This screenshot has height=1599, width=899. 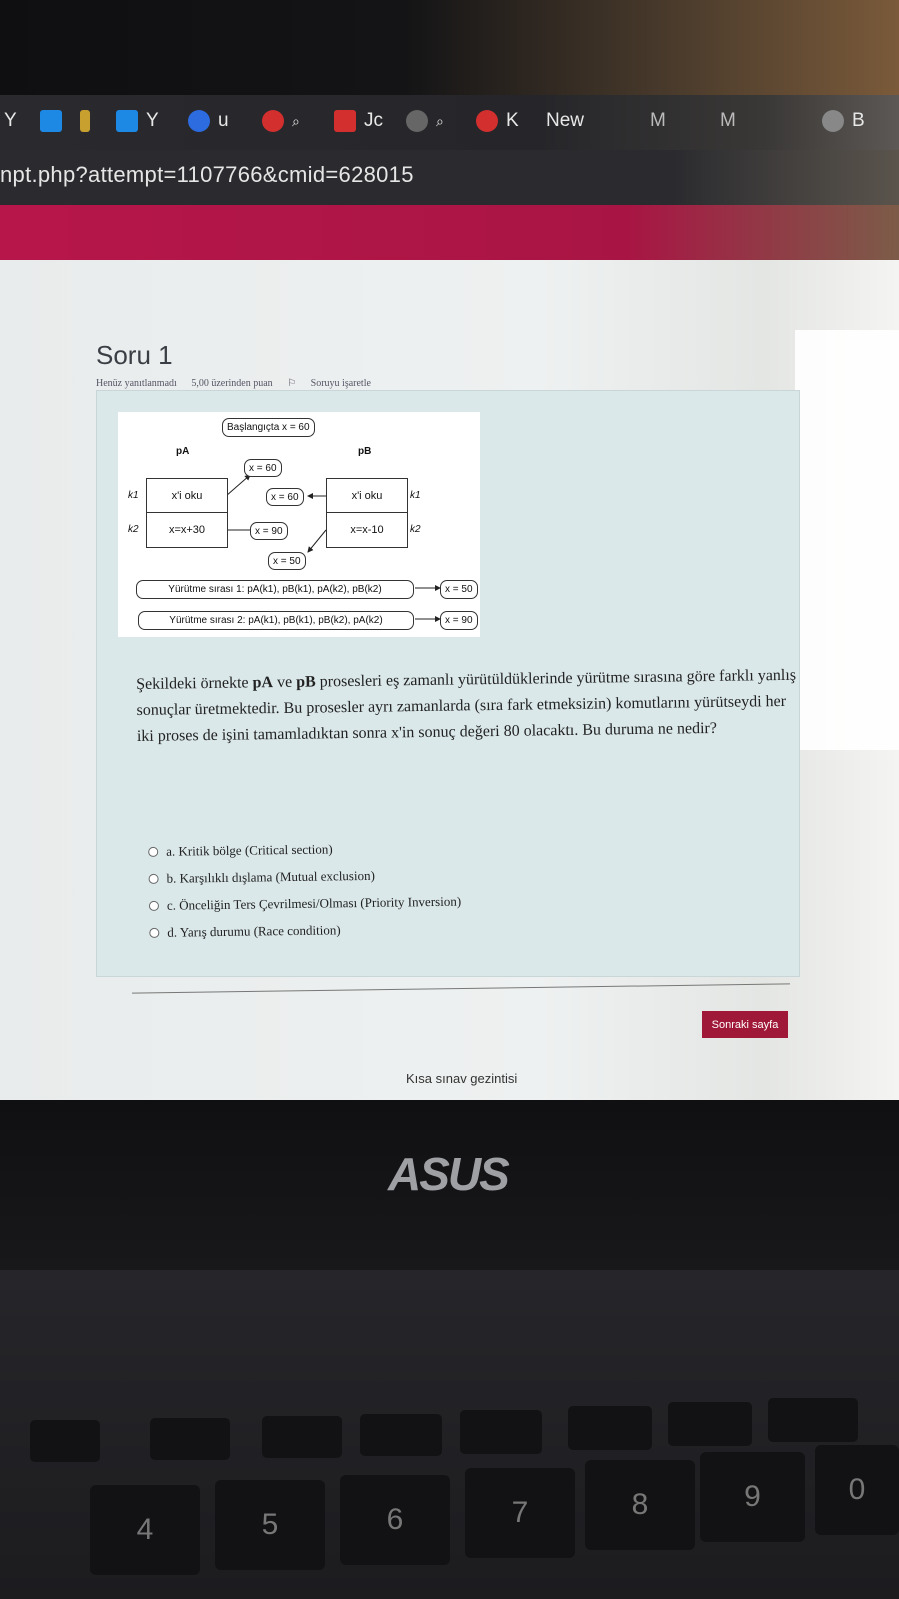 I want to click on question-status: Henüz yanıtlanmadı, so click(x=136, y=383).